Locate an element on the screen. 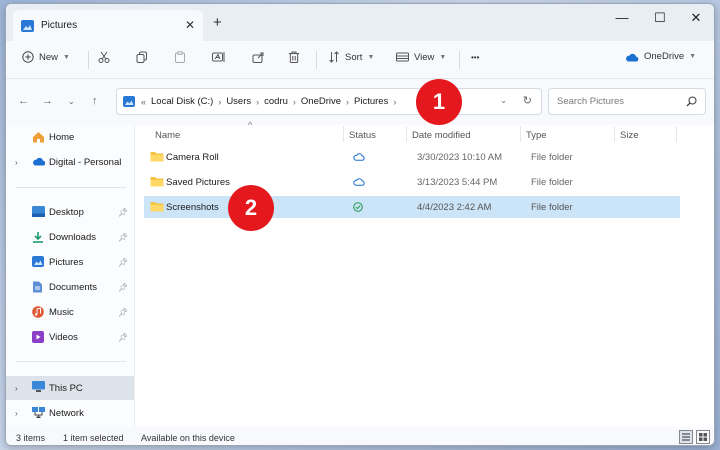  new-label: New is located at coordinates (49, 57).